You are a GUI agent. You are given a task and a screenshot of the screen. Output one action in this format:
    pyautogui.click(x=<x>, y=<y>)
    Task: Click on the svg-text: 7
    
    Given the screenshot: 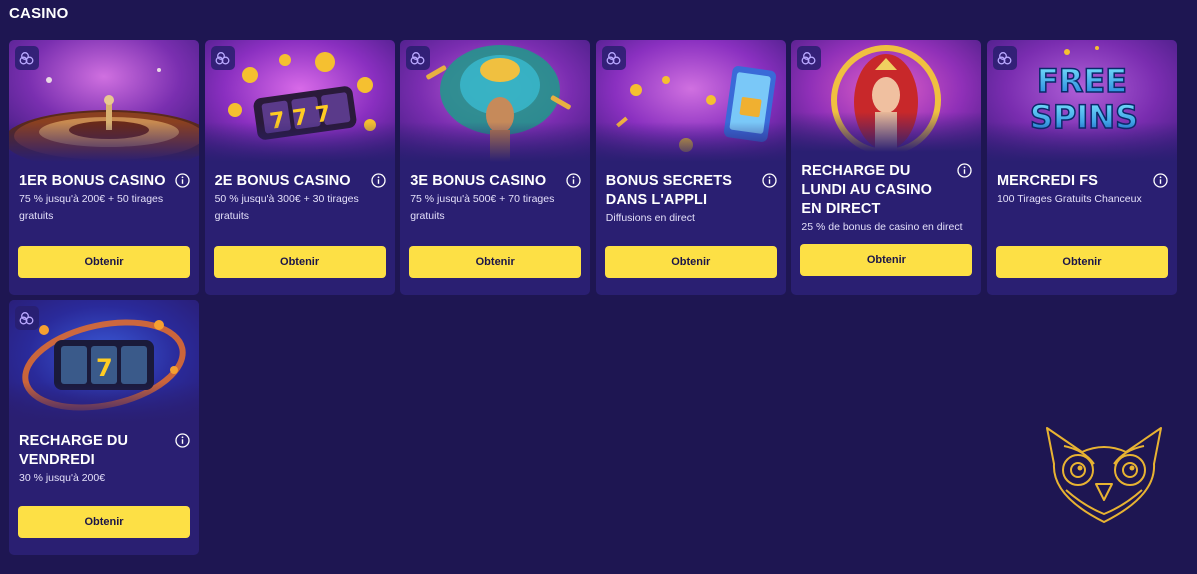 What is the action you would take?
    pyautogui.click(x=104, y=368)
    